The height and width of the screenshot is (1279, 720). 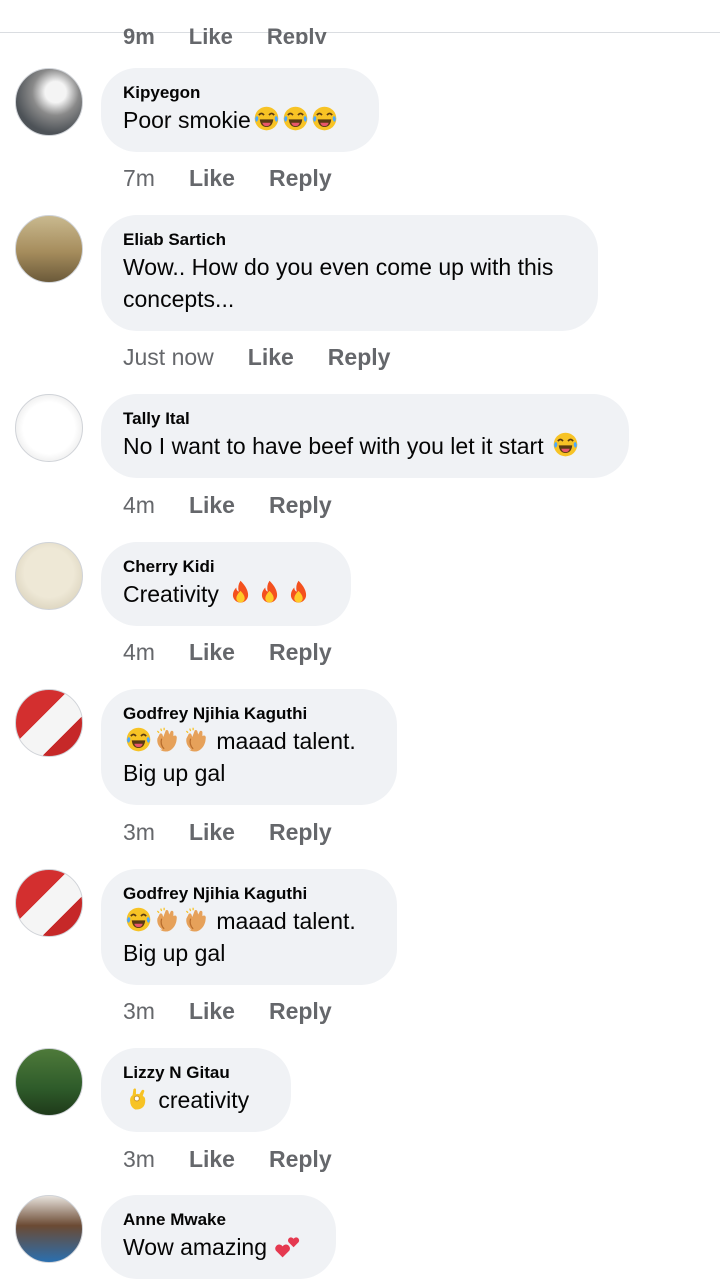 I want to click on comment-text: Creativity, so click(x=226, y=594).